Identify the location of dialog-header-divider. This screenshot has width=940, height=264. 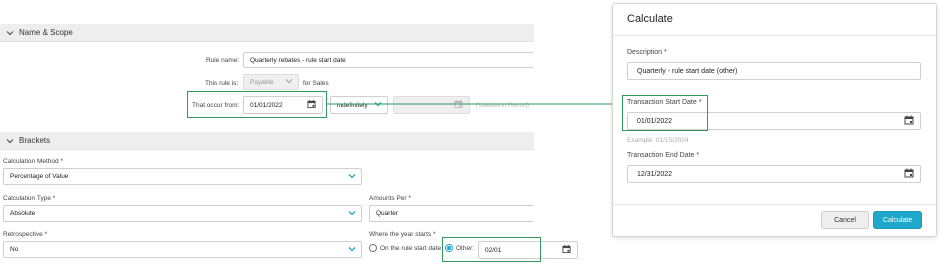
(774, 35).